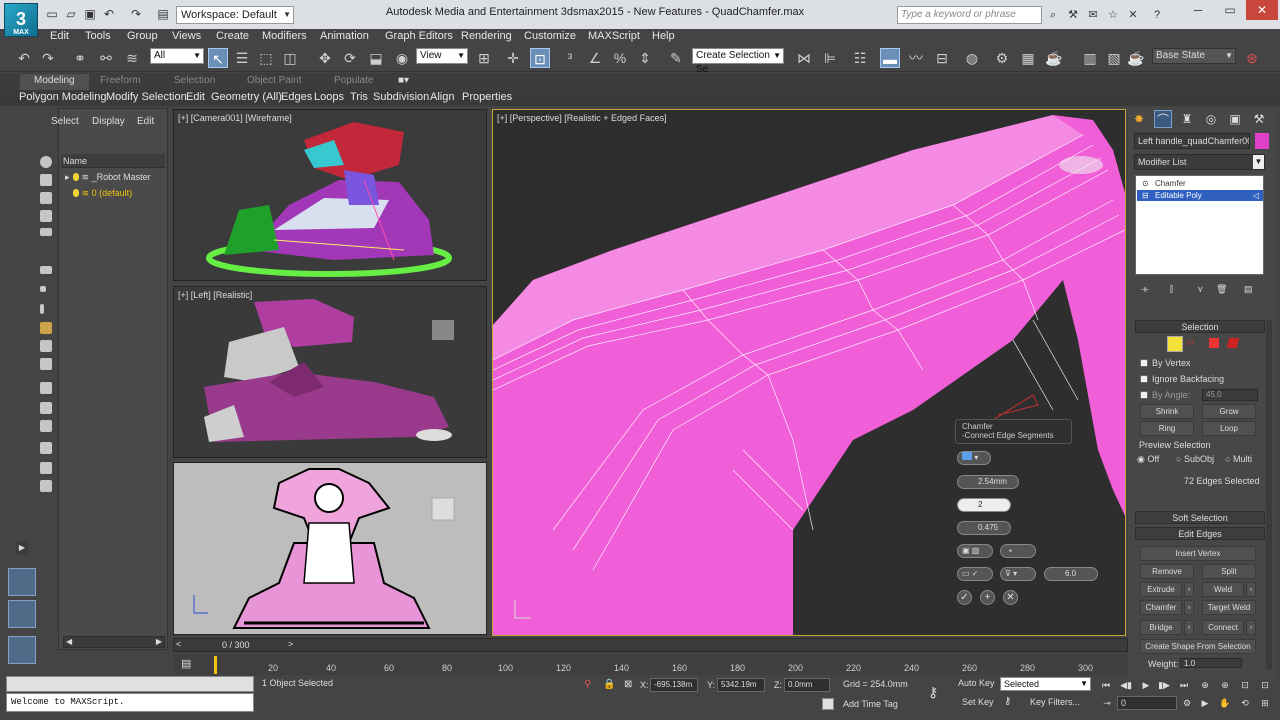 This screenshot has width=1280, height=720. Describe the element at coordinates (540, 58) in the screenshot. I see `keyboard-shortcut-override-icon: ⊡` at that location.